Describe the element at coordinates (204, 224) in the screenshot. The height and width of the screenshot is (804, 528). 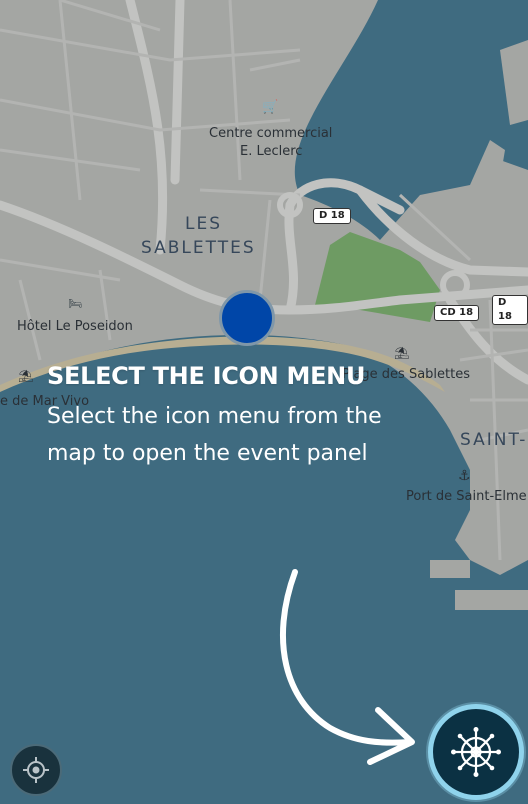
I see `map-label-les: LES` at that location.